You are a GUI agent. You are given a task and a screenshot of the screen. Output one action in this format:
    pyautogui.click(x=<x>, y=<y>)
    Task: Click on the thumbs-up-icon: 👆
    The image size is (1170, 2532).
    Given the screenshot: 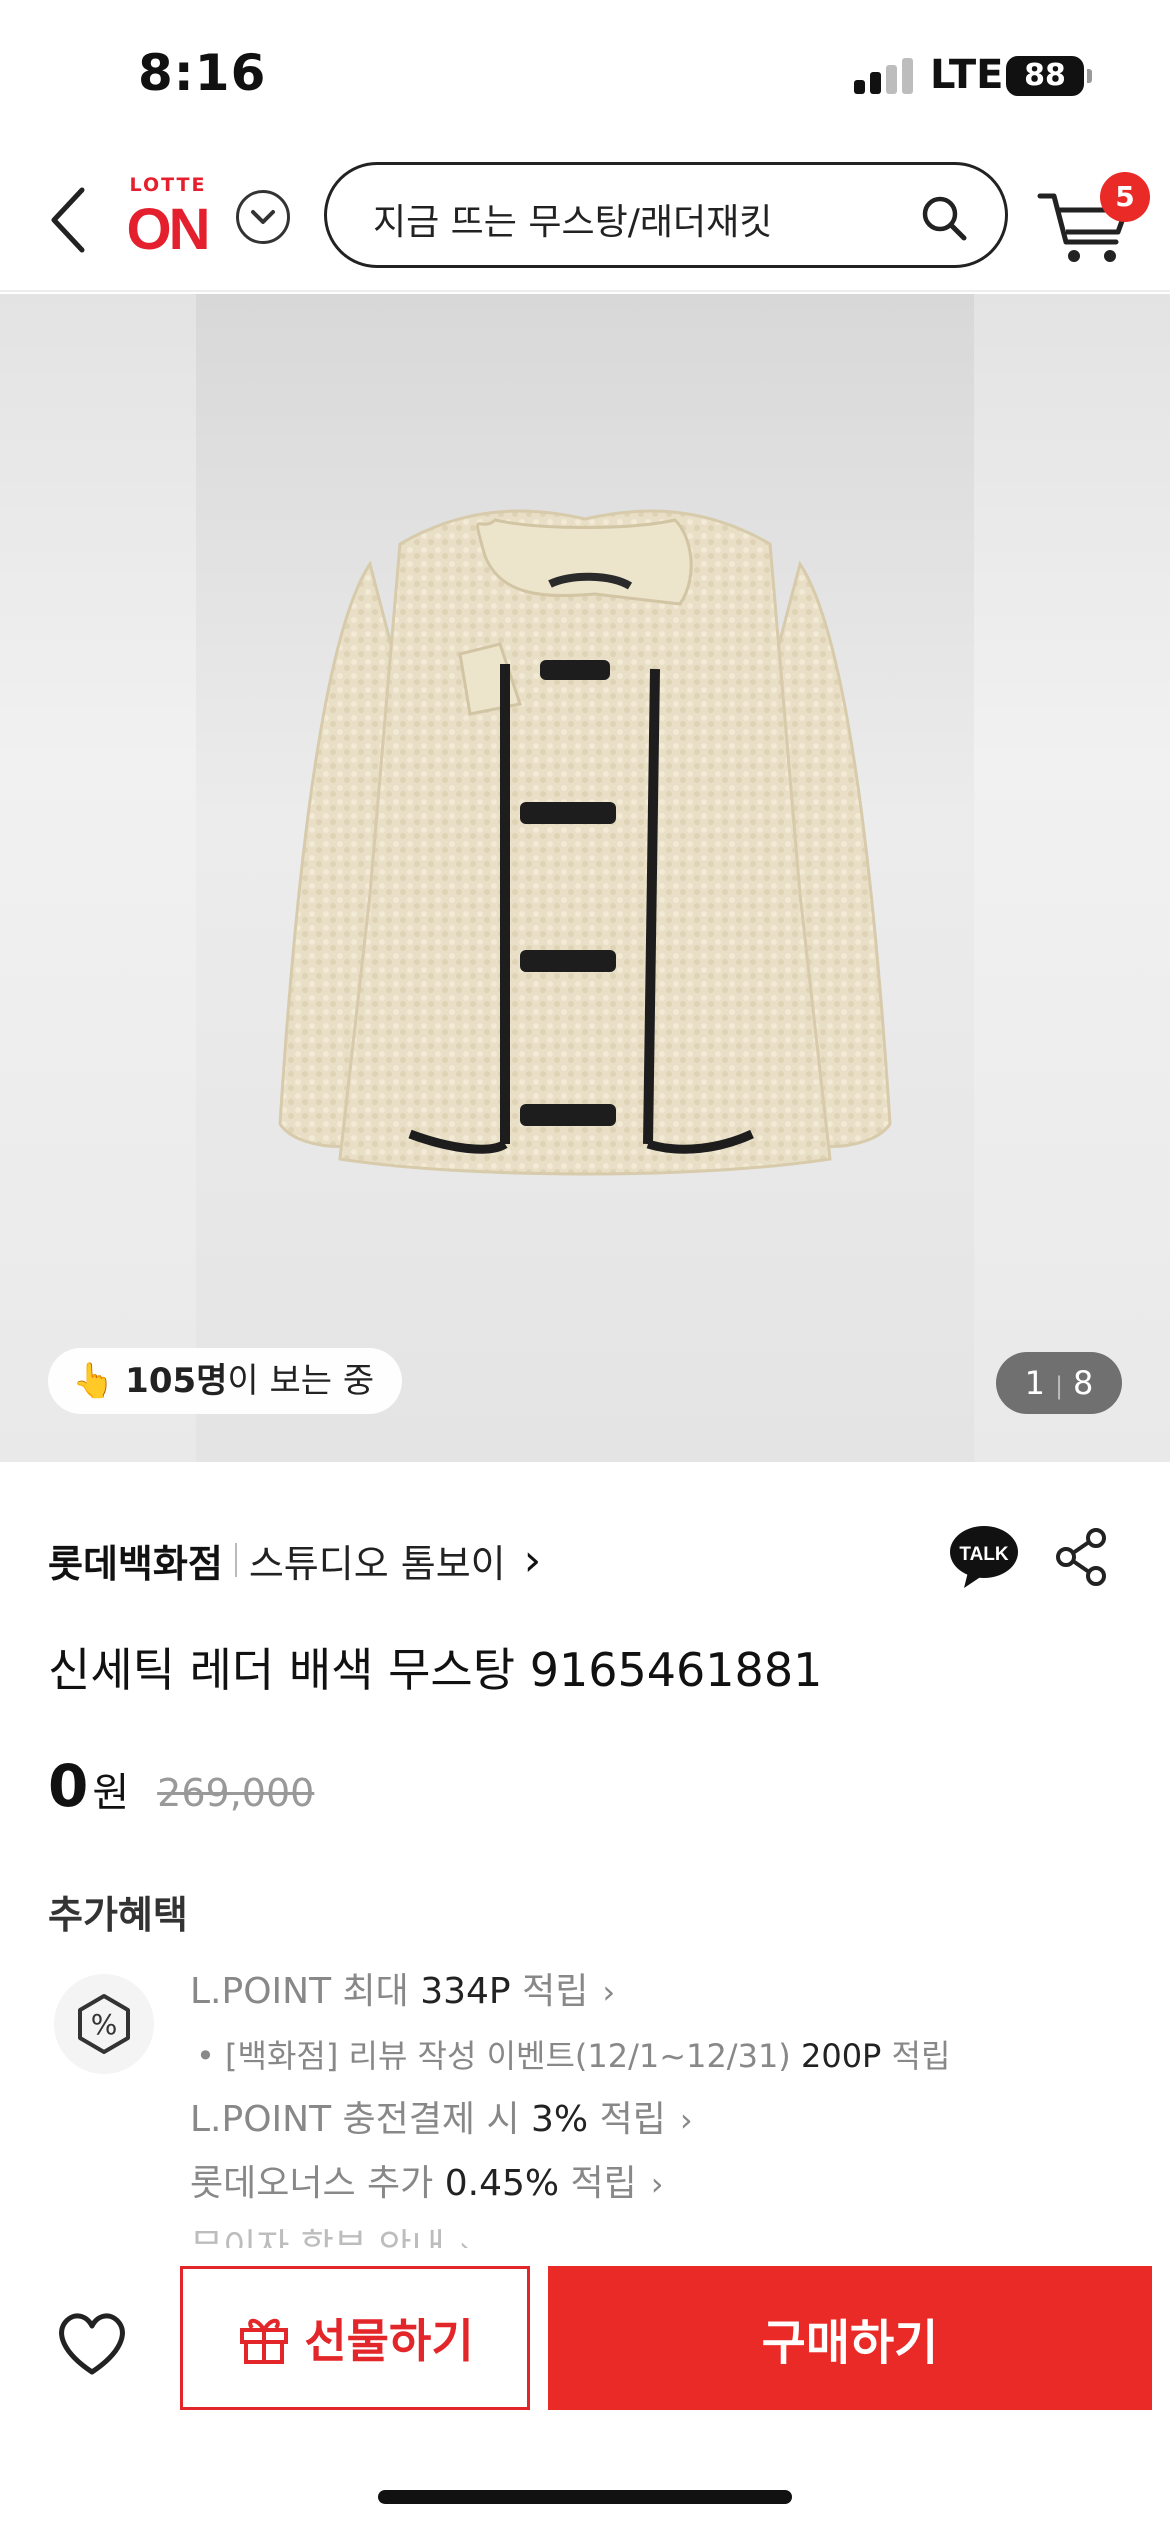 What is the action you would take?
    pyautogui.click(x=93, y=1381)
    